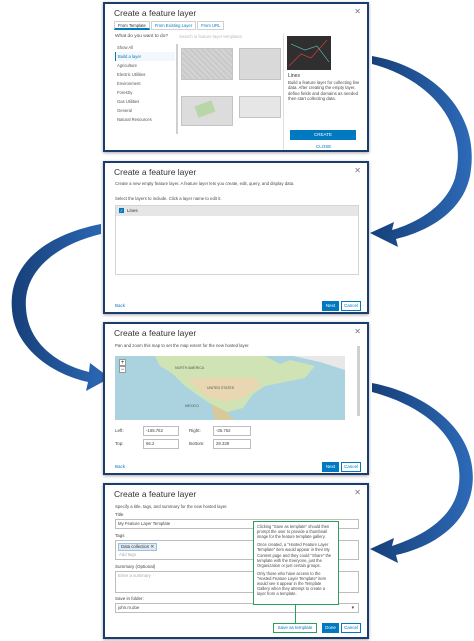  What do you see at coordinates (135, 566) in the screenshot?
I see `summary-label: Summary (Optional)` at bounding box center [135, 566].